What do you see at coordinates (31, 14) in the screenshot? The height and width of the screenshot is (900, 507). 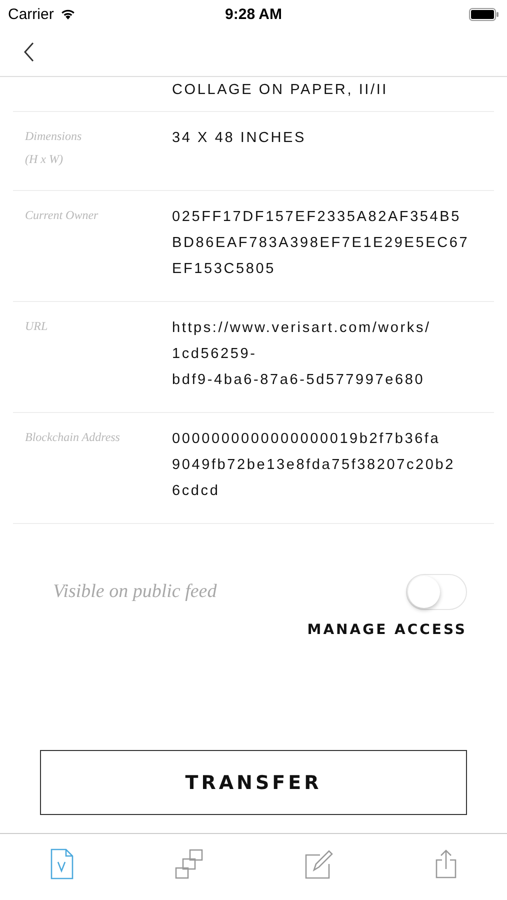 I see `carrier-name: Carrier` at bounding box center [31, 14].